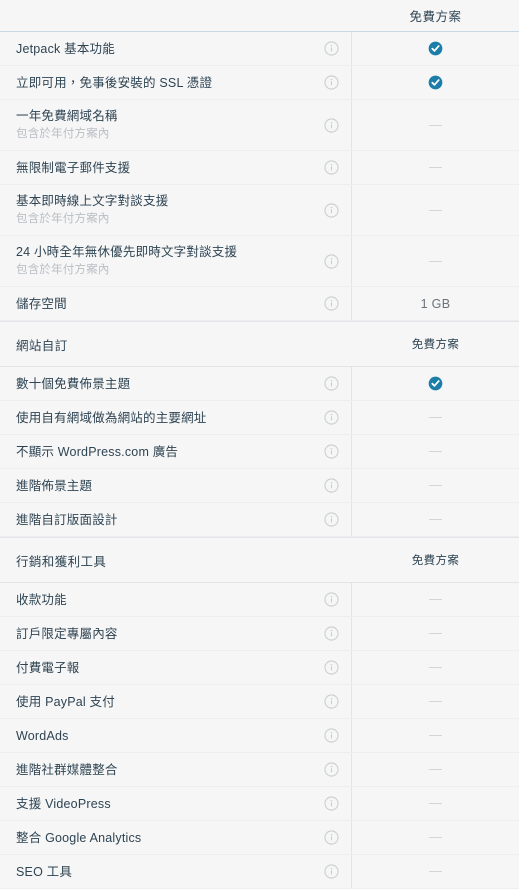  Describe the element at coordinates (48, 667) in the screenshot. I see `feature-title: 付費電子報` at that location.